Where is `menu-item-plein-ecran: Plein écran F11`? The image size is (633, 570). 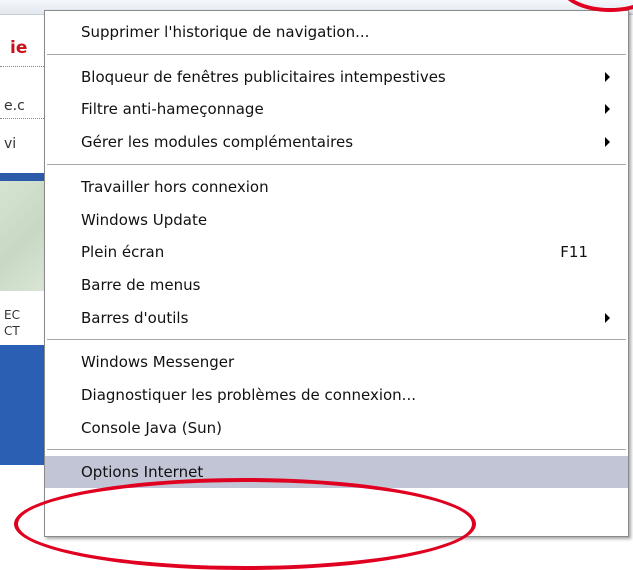
menu-item-plein-ecran: Plein écran F11 is located at coordinates (336, 252).